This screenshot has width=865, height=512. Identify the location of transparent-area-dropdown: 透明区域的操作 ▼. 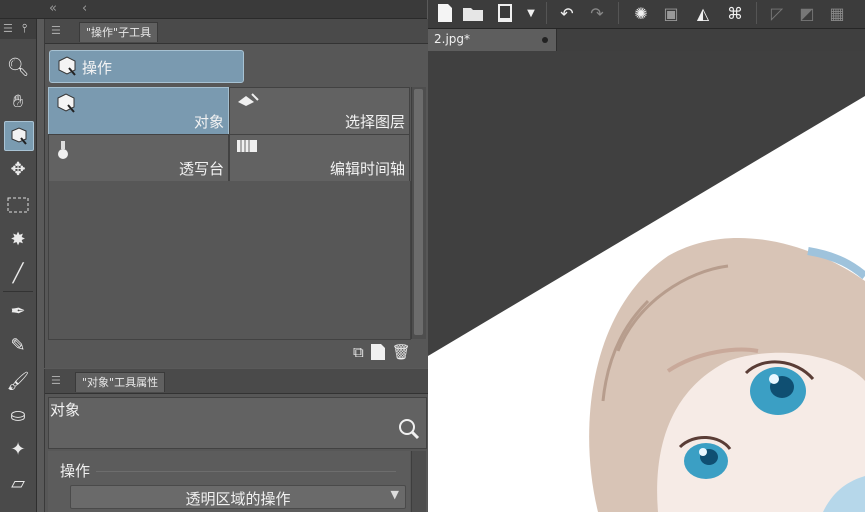
(238, 497).